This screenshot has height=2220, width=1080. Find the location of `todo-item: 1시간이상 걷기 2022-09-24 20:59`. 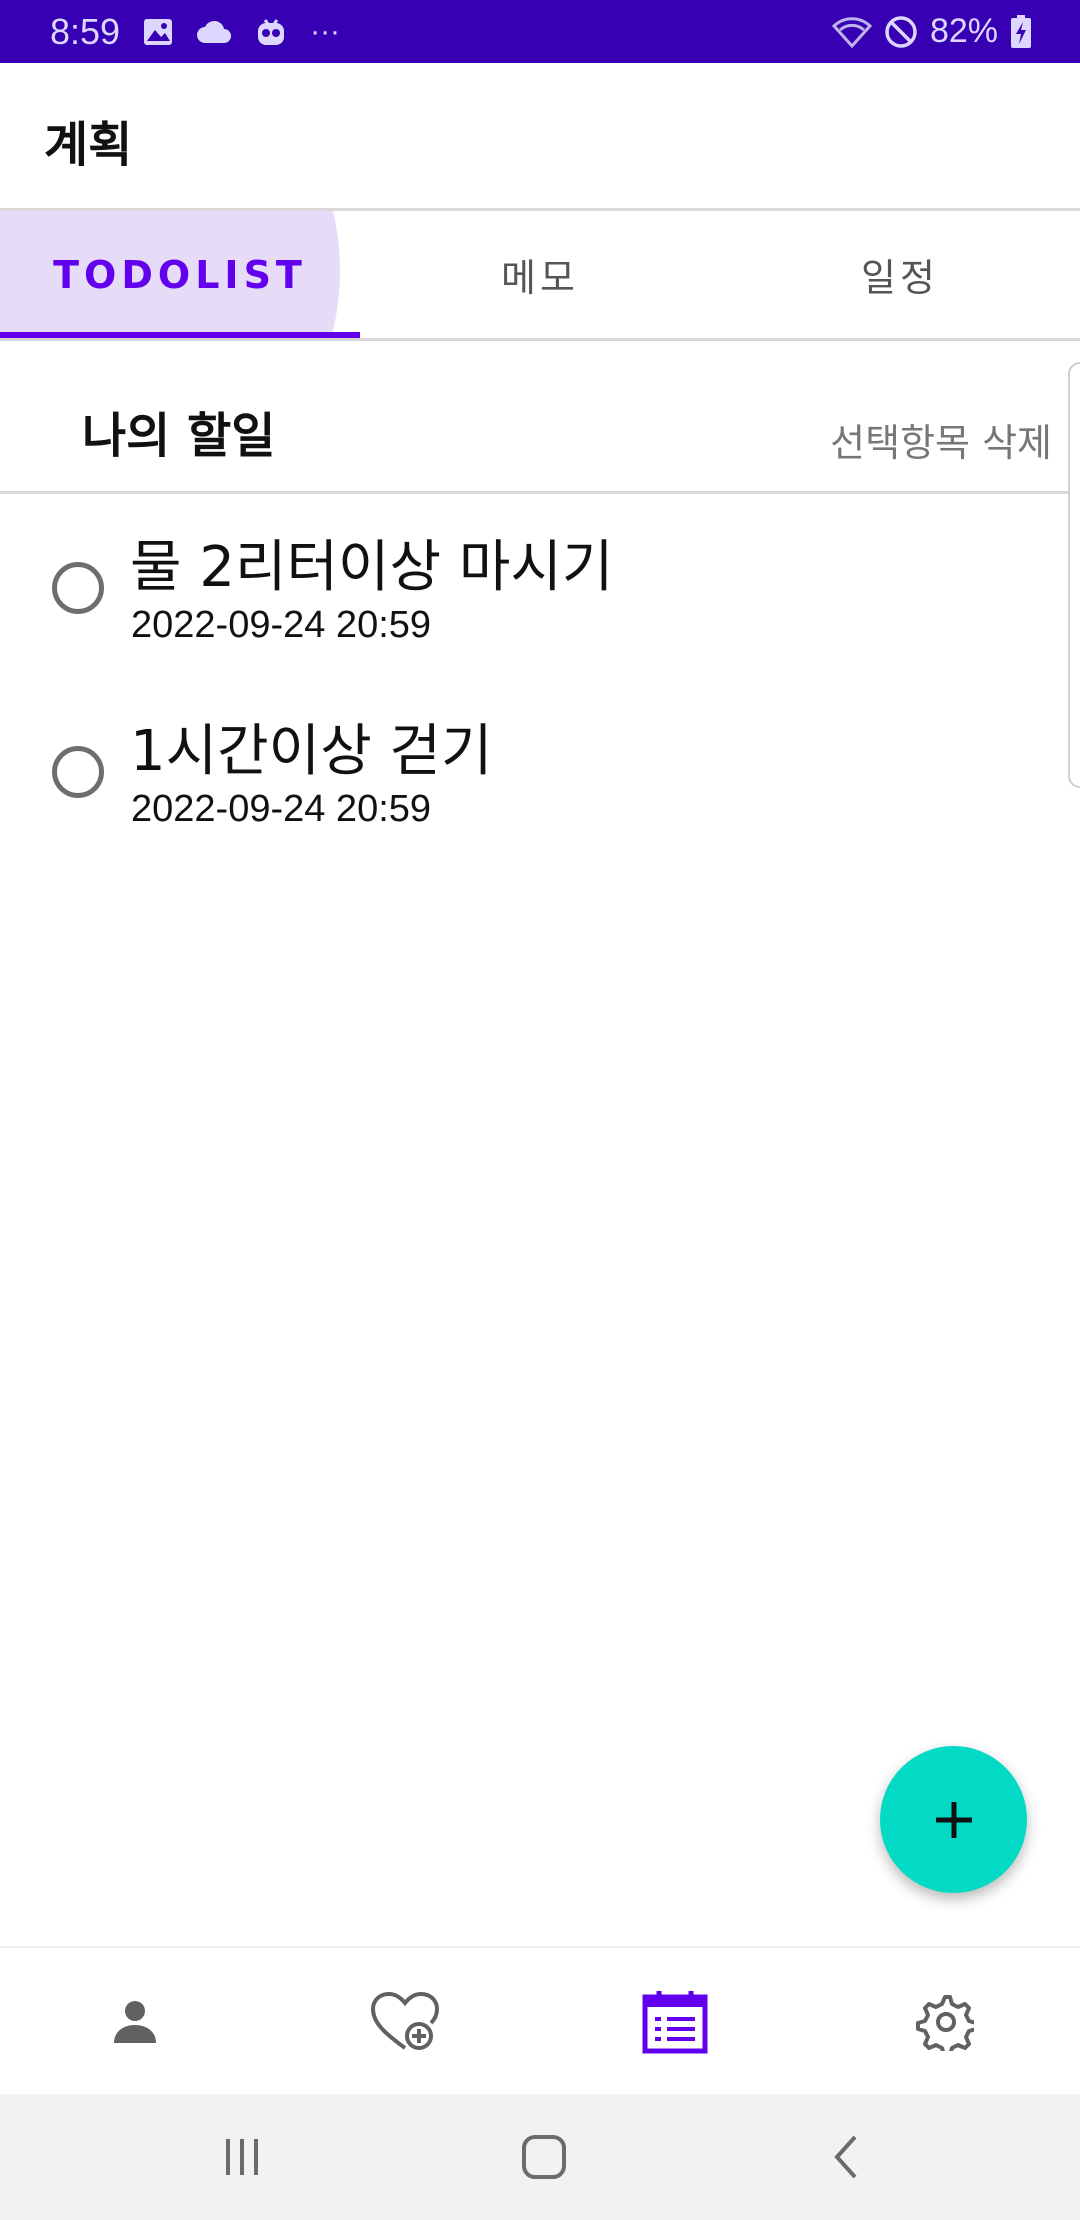

todo-item: 1시간이상 걷기 2022-09-24 20:59 is located at coordinates (530, 789).